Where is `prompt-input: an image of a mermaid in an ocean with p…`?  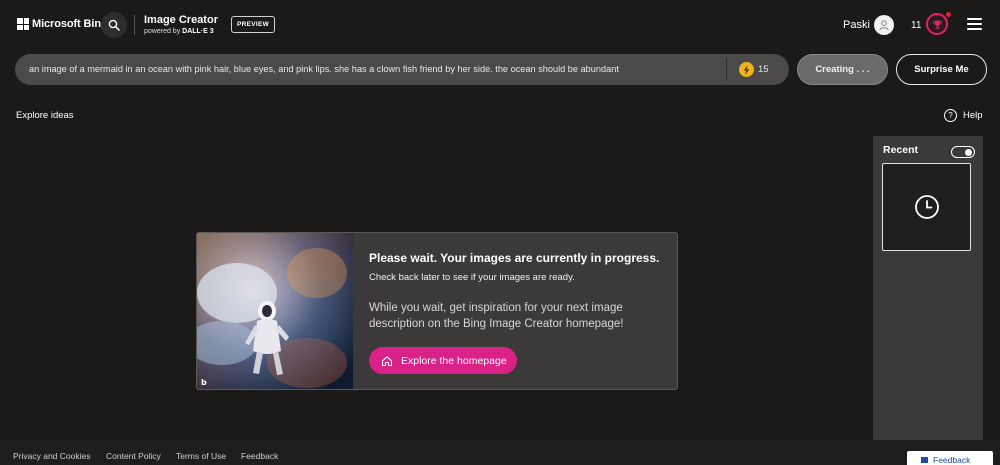
prompt-input: an image of a mermaid in an ocean with p… is located at coordinates (374, 69).